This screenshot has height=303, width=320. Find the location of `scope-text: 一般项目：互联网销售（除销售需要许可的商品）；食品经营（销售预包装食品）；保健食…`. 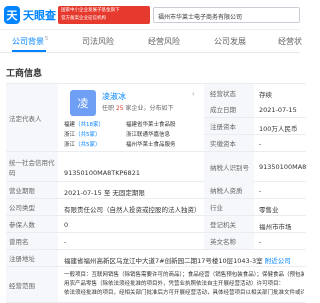

scope-text: 一般项目：互联网销售（除销售需要许可的商品）；食品经营（销售预包装食品）；保健食… is located at coordinates (184, 284).